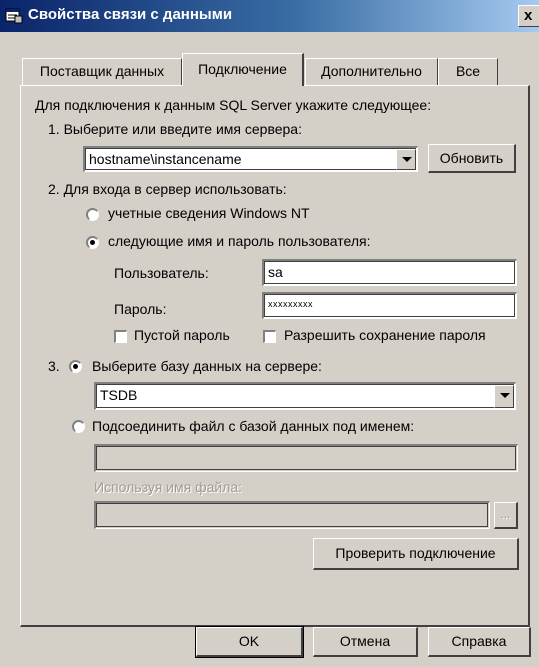 The height and width of the screenshot is (667, 539). I want to click on save-password-checkbox, so click(269, 336).